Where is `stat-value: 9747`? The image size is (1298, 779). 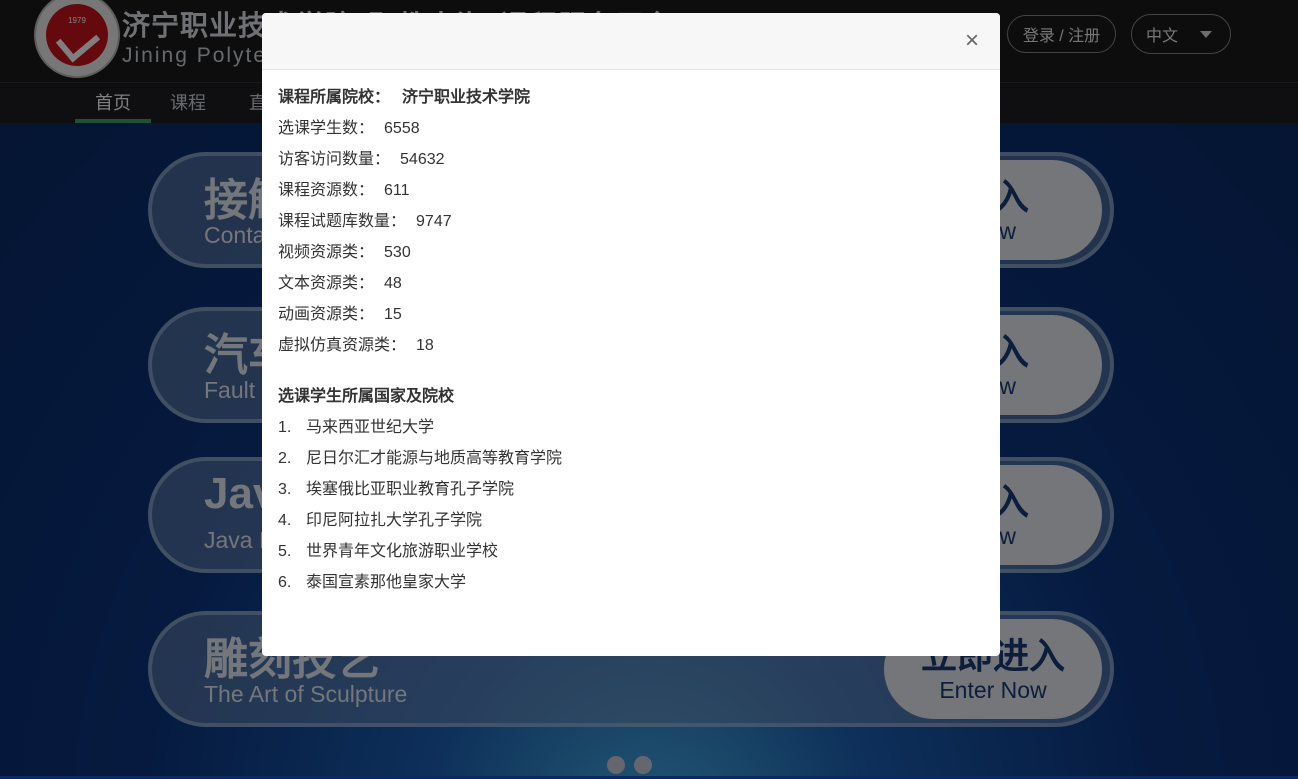
stat-value: 9747 is located at coordinates (434, 221).